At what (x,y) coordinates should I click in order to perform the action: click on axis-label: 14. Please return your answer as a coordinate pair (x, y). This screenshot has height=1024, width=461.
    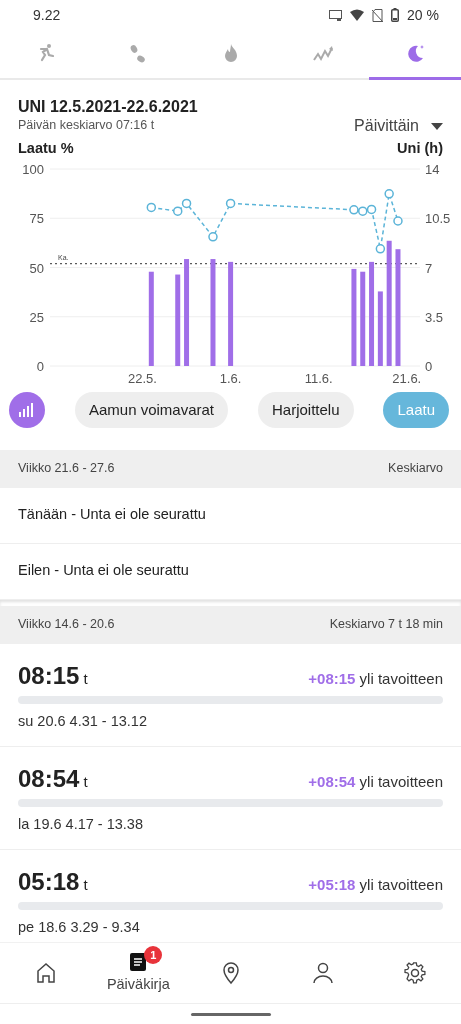
    Looking at the image, I should click on (432, 170).